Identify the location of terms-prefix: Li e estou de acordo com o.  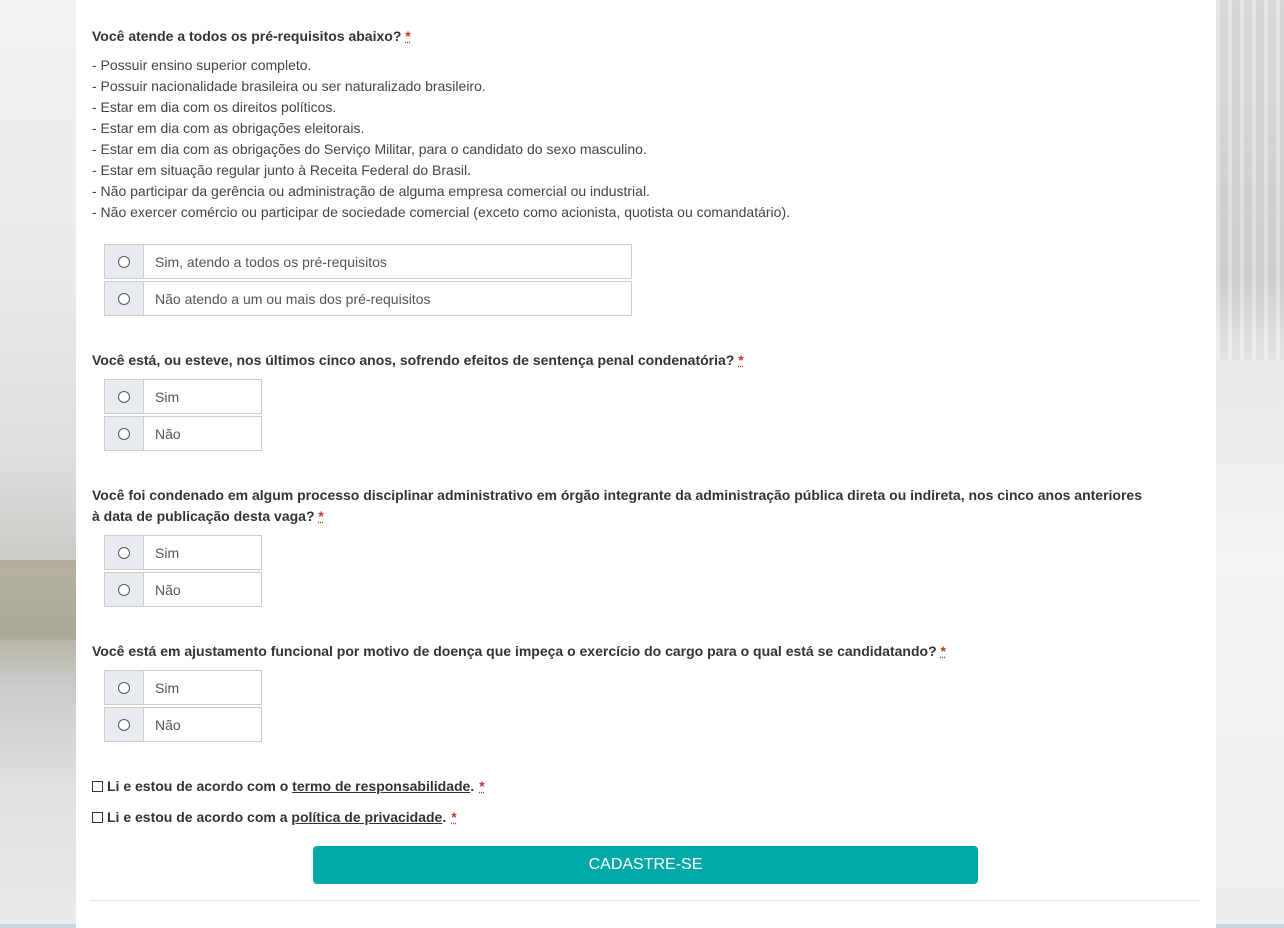
(200, 786).